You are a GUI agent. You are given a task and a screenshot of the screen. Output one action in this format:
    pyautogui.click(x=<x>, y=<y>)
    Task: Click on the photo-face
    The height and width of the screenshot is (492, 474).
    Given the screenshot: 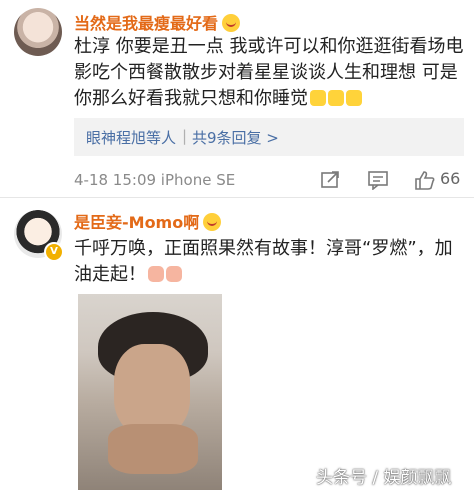 What is the action you would take?
    pyautogui.click(x=152, y=390)
    